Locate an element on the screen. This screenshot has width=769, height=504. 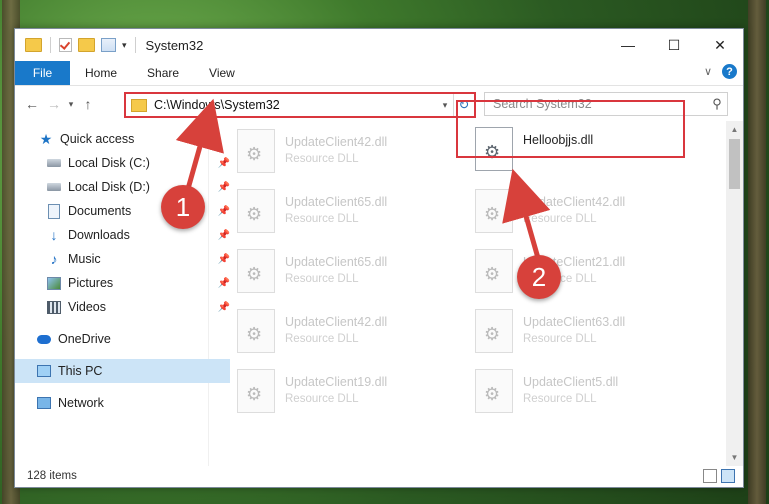
arrow-to-dll-file is located at coordinates (526, 213).